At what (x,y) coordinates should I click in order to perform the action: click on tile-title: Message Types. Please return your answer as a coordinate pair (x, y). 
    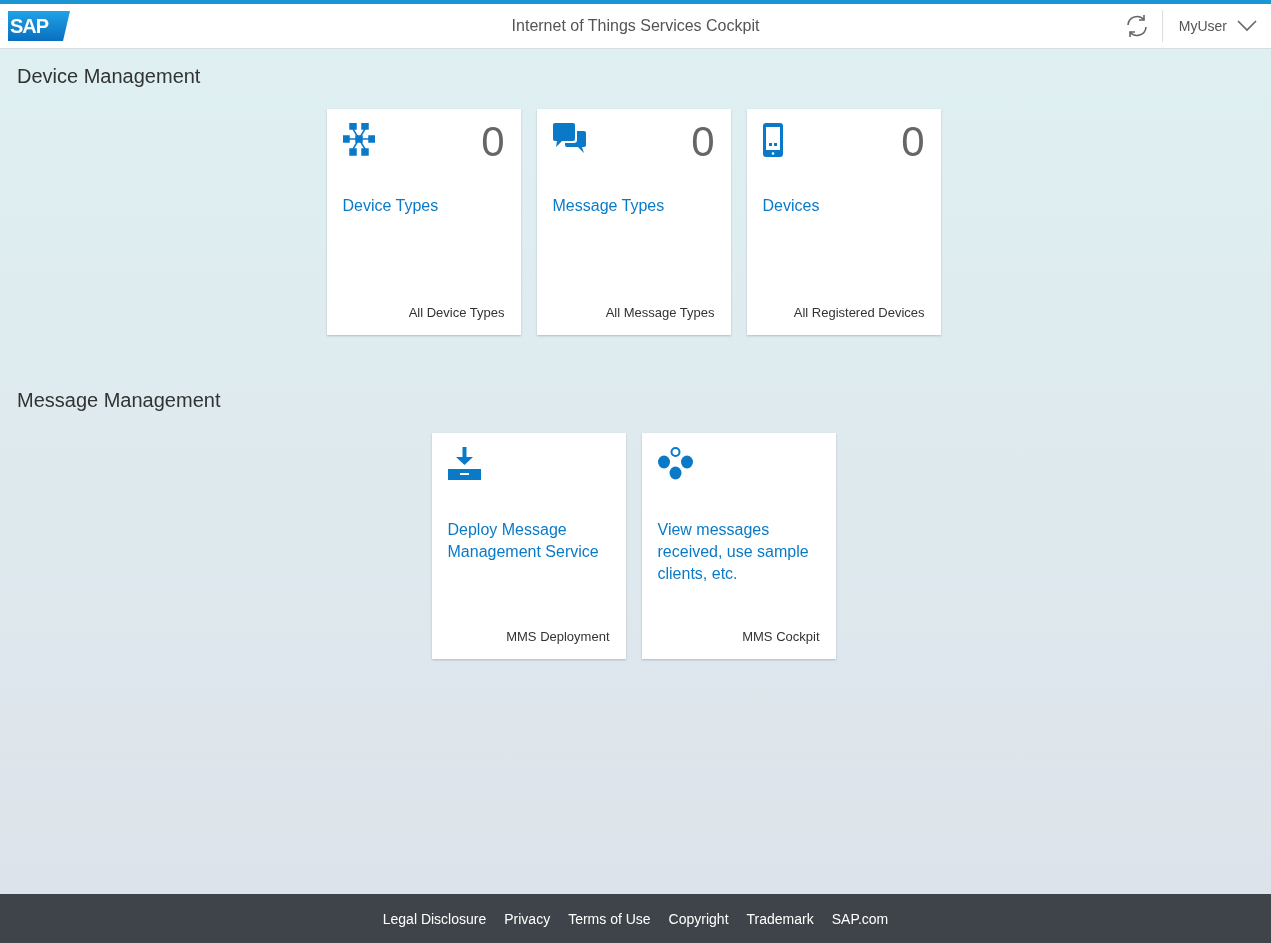
    Looking at the image, I should click on (609, 206).